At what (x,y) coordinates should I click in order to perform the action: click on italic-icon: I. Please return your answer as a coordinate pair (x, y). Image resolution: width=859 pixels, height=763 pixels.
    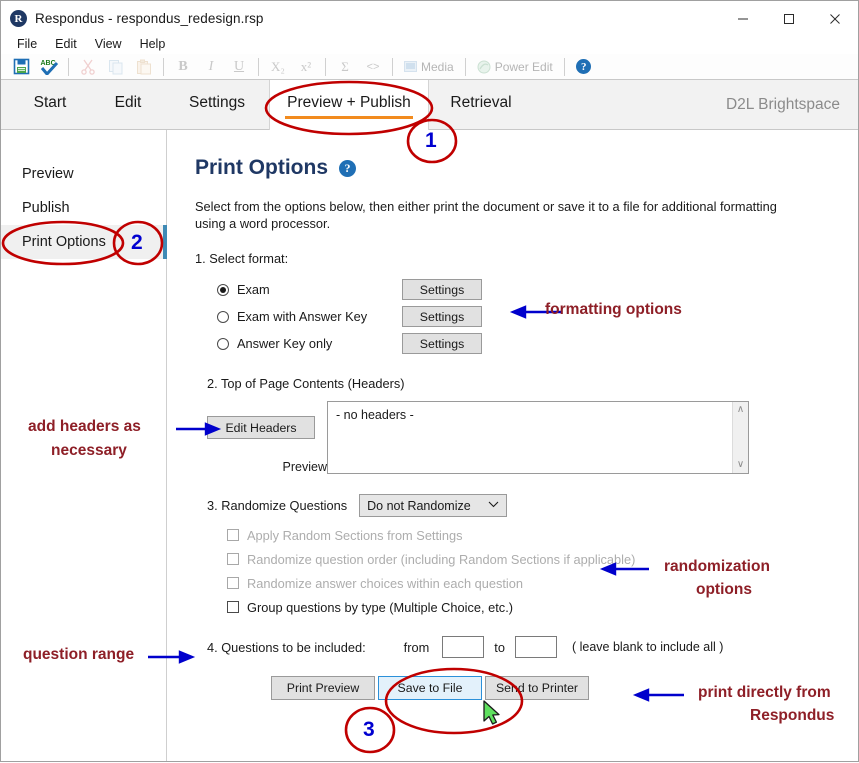
    Looking at the image, I should click on (211, 66).